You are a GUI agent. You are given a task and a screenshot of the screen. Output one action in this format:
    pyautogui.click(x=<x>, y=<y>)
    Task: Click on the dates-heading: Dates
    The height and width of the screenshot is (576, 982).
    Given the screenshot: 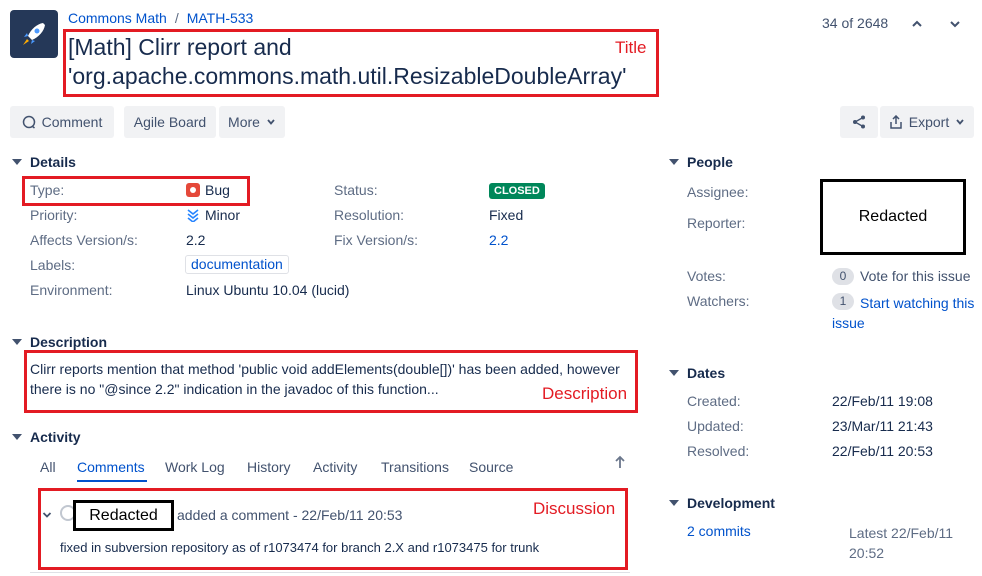 What is the action you would take?
    pyautogui.click(x=697, y=373)
    